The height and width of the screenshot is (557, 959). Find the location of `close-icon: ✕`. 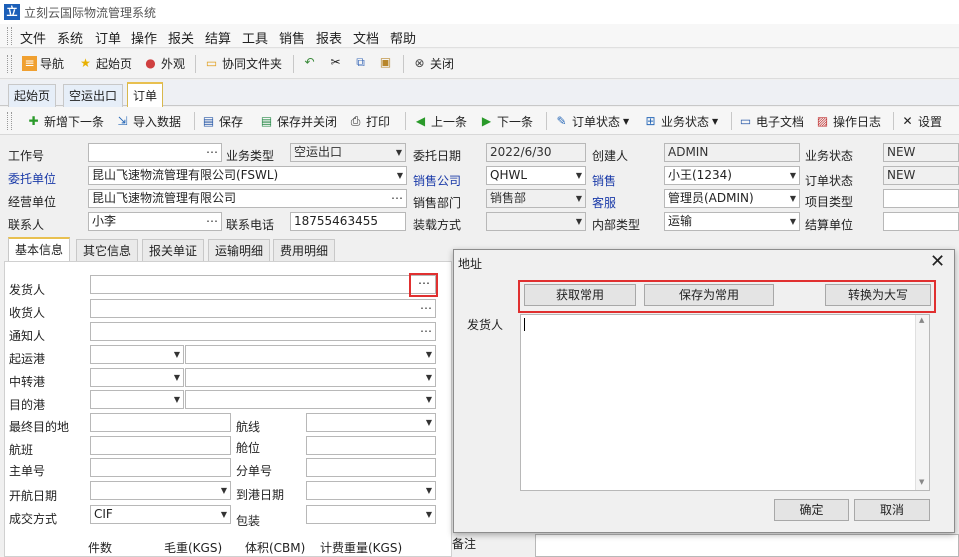

close-icon: ✕ is located at coordinates (937, 261).